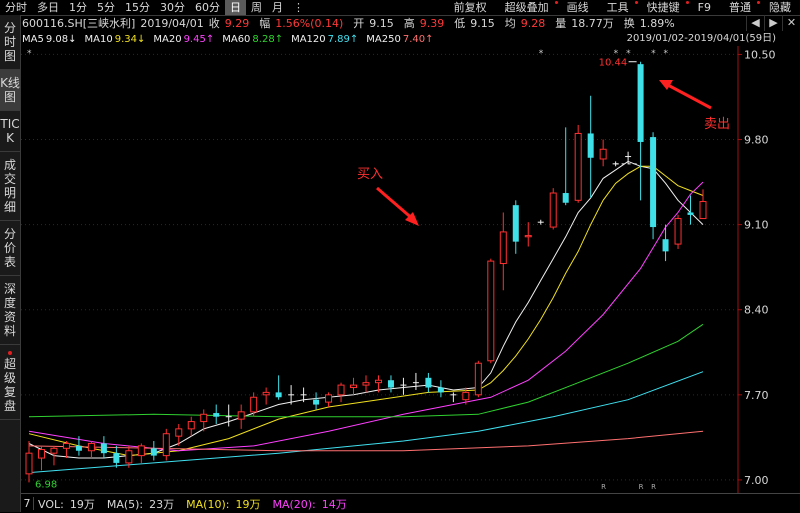  Describe the element at coordinates (780, 7) in the screenshot. I see `tool-menu-item-7: 隐藏` at that location.